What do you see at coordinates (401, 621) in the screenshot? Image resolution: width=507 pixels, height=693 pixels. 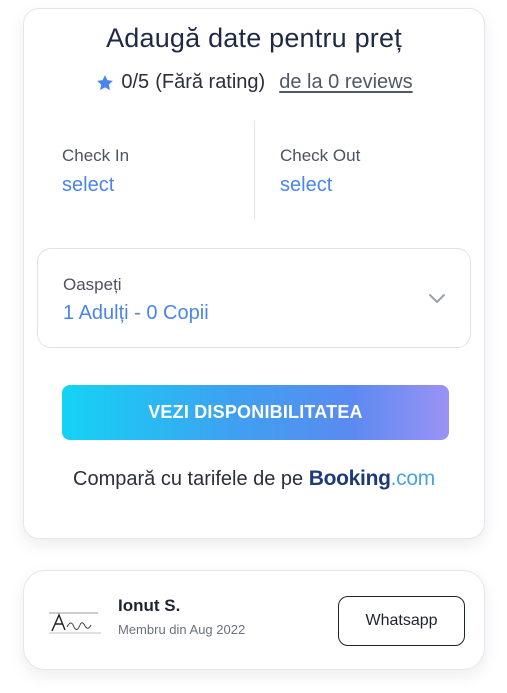 I see `whatsapp-button: Whatsapp` at bounding box center [401, 621].